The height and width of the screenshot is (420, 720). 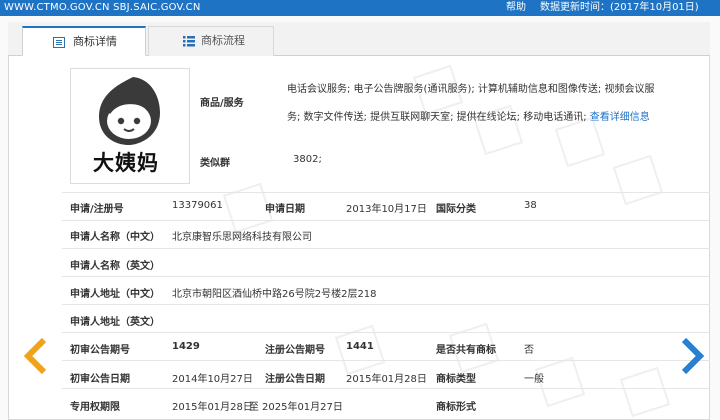 What do you see at coordinates (197, 205) in the screenshot?
I see `reg-no-value: 13379061` at bounding box center [197, 205].